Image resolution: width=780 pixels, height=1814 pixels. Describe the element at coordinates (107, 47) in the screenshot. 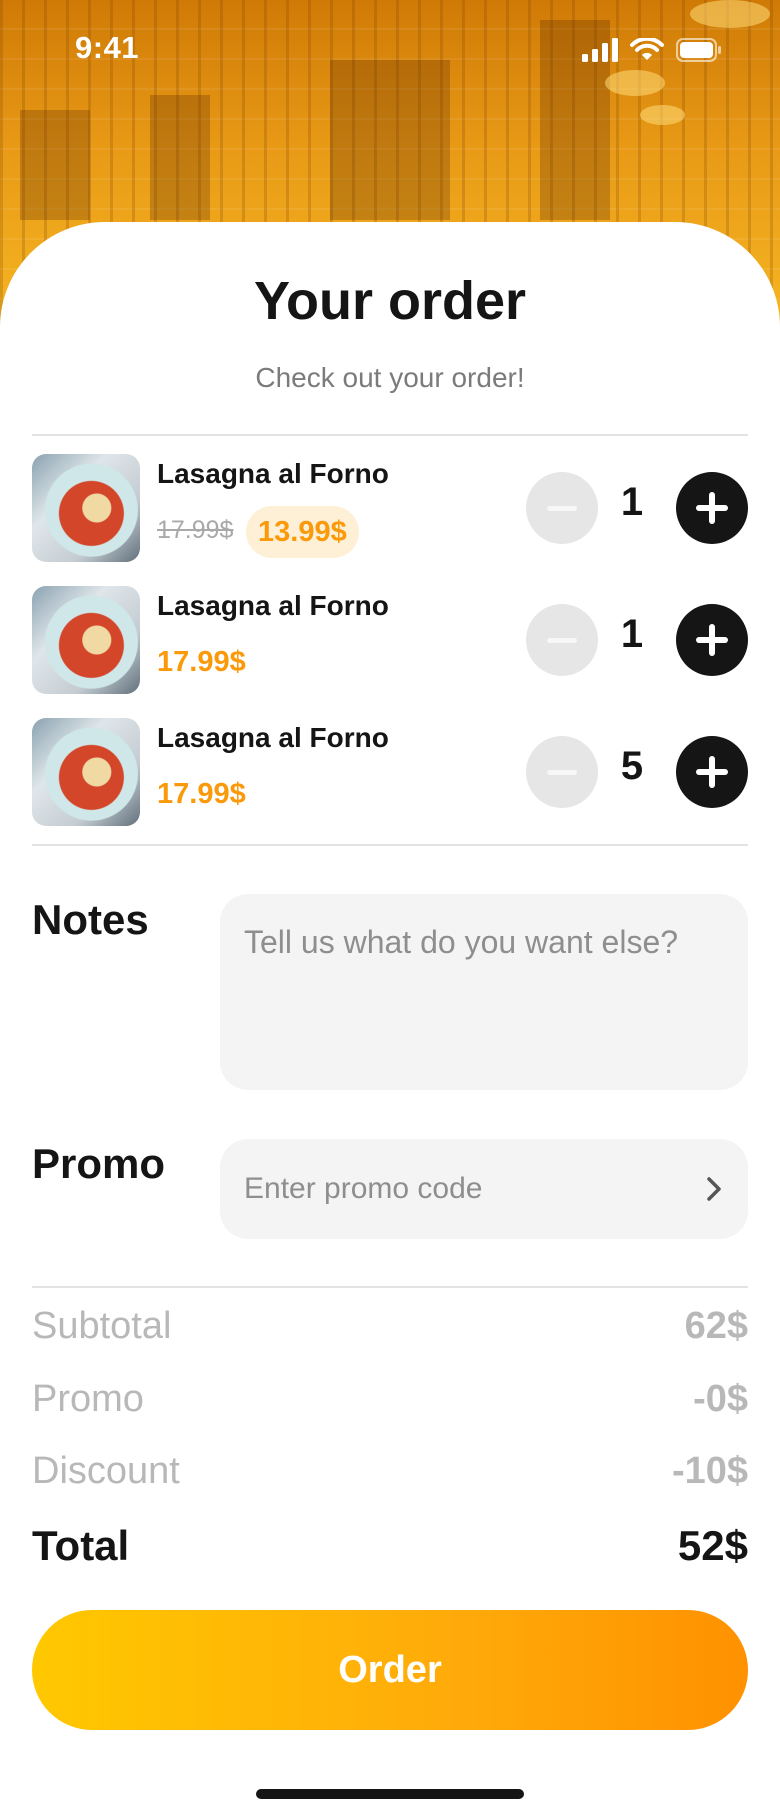

I see `status-time: 9:41` at that location.